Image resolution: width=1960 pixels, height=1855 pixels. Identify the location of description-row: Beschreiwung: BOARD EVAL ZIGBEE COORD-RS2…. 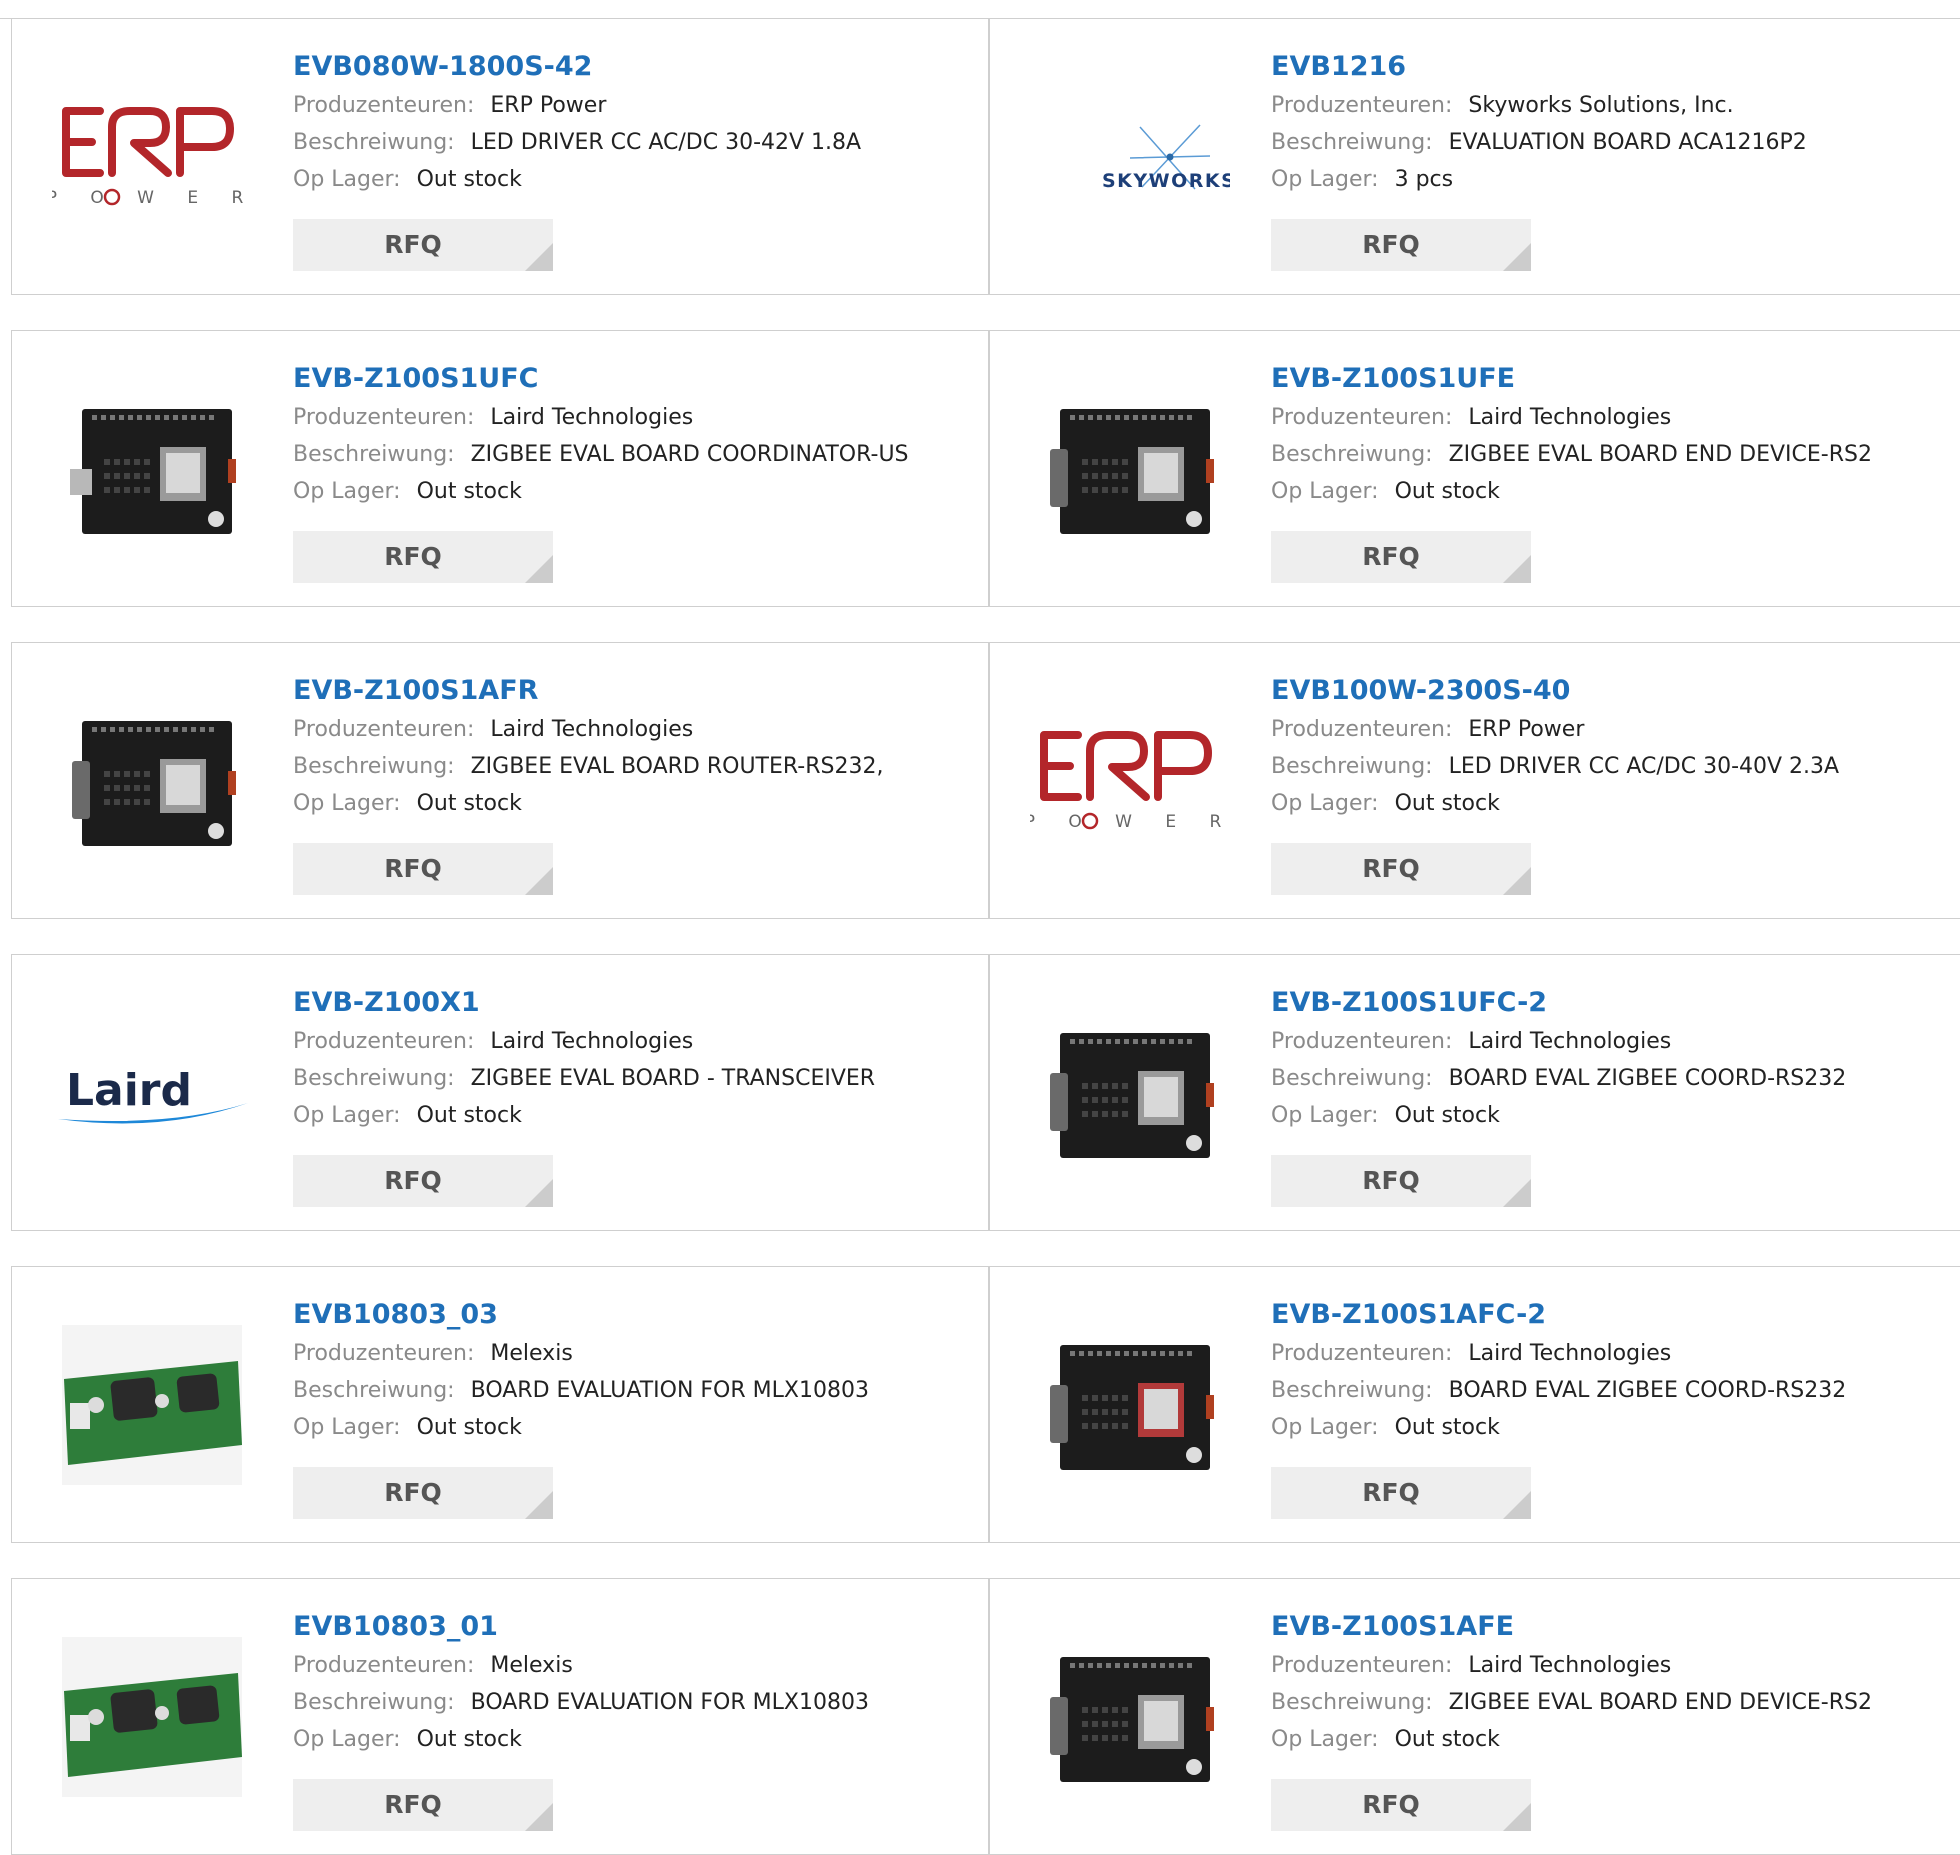
(1610, 1078).